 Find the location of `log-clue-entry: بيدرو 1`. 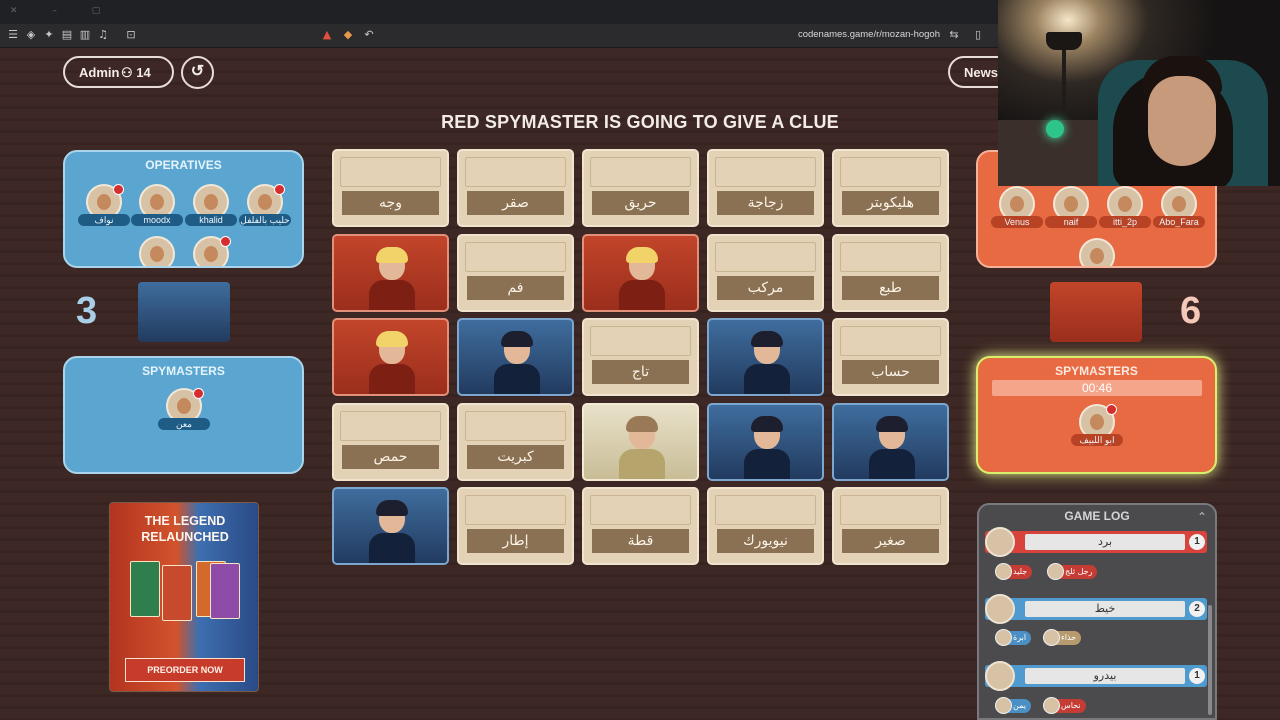

log-clue-entry: بيدرو 1 is located at coordinates (1096, 676).